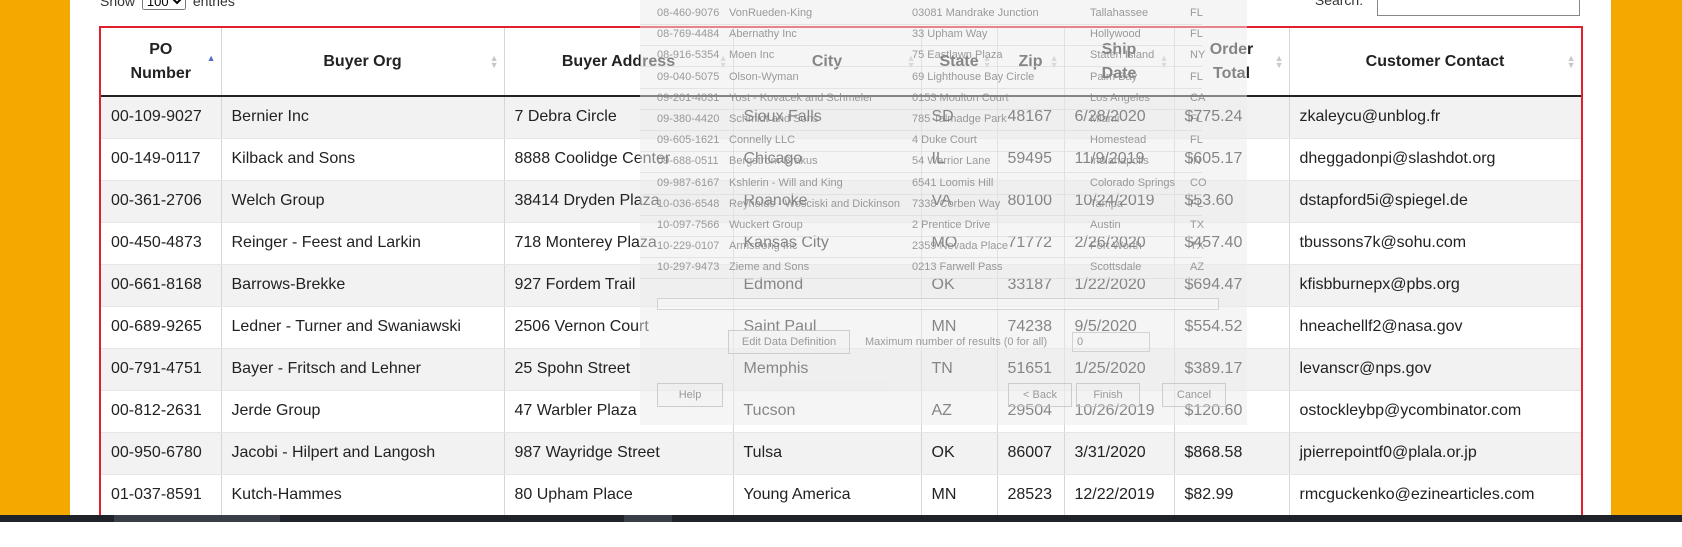 This screenshot has width=1682, height=547. I want to click on column-header: Buyer Address ▲ ▼, so click(619, 62).